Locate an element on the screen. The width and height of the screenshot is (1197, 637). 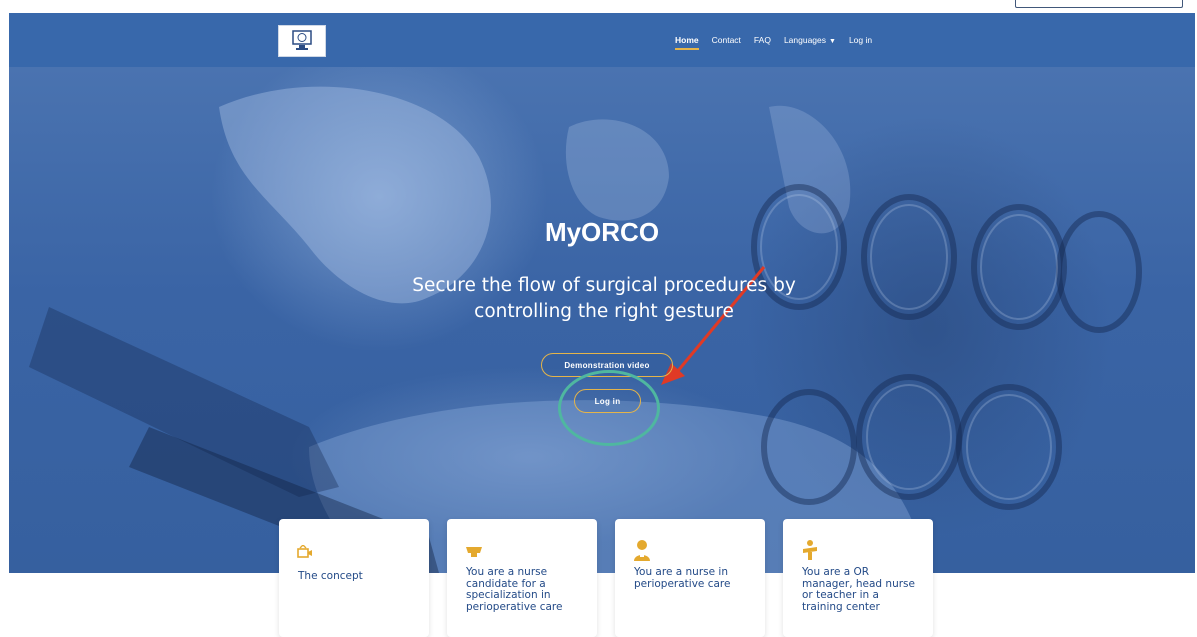
logo-icon is located at coordinates (302, 40).